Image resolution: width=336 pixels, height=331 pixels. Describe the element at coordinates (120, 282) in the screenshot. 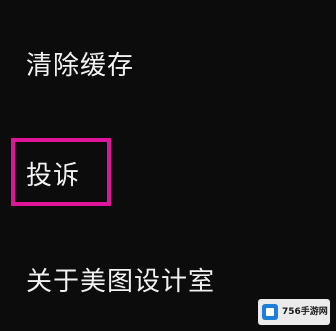

I see `menu-item-about: 关于美图设计室` at that location.